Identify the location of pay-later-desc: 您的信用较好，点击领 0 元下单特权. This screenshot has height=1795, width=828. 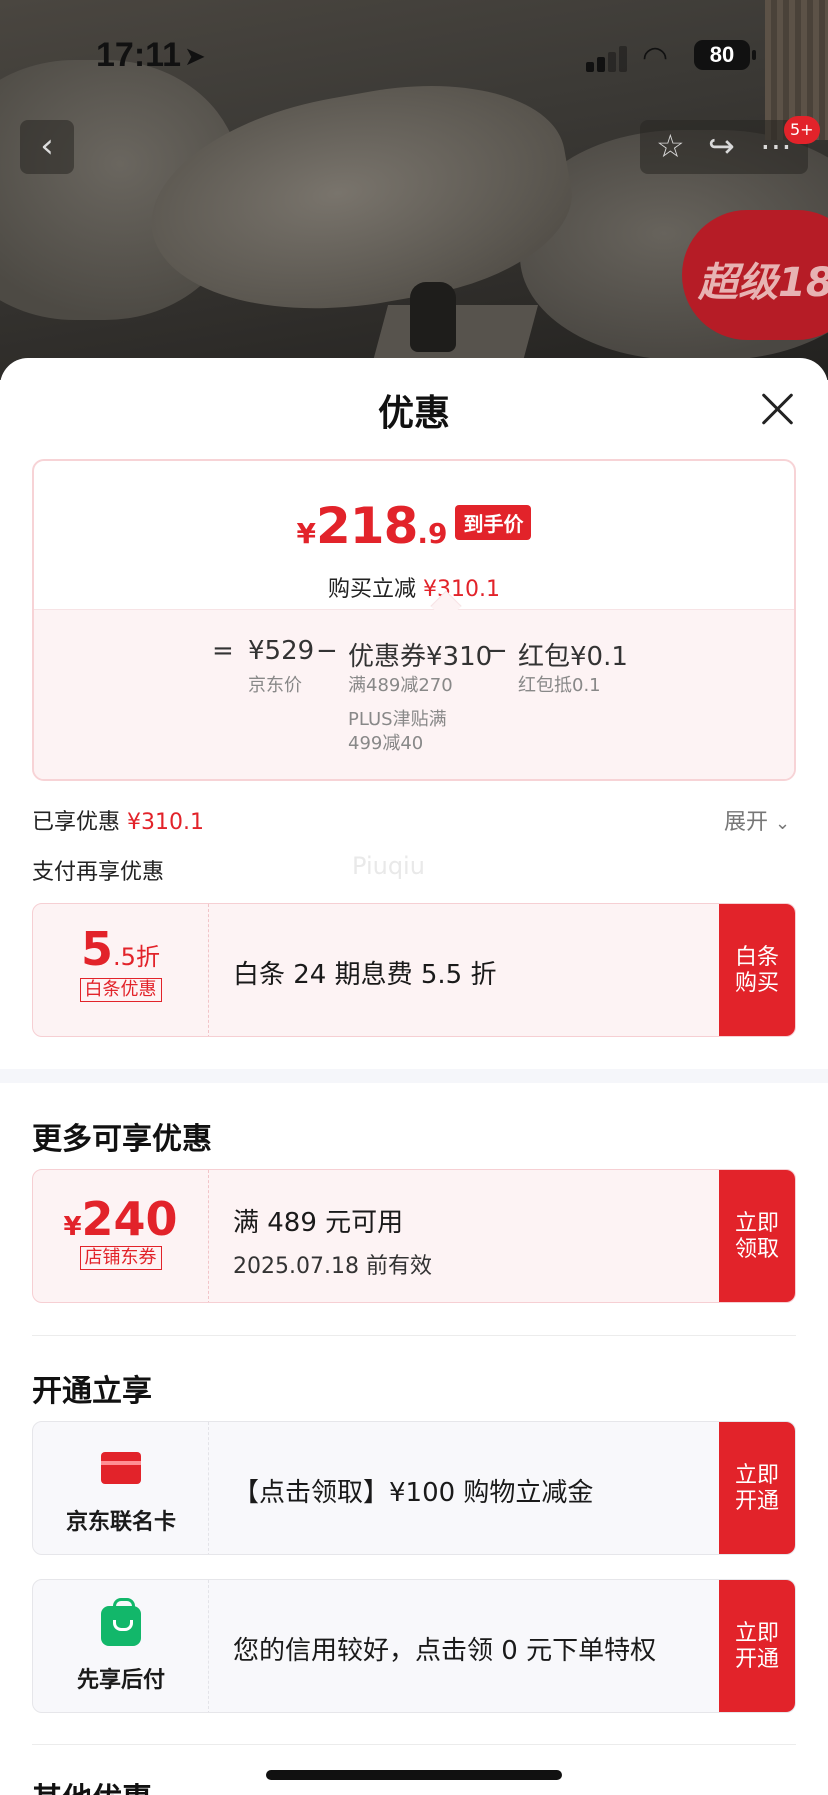
(445, 1651).